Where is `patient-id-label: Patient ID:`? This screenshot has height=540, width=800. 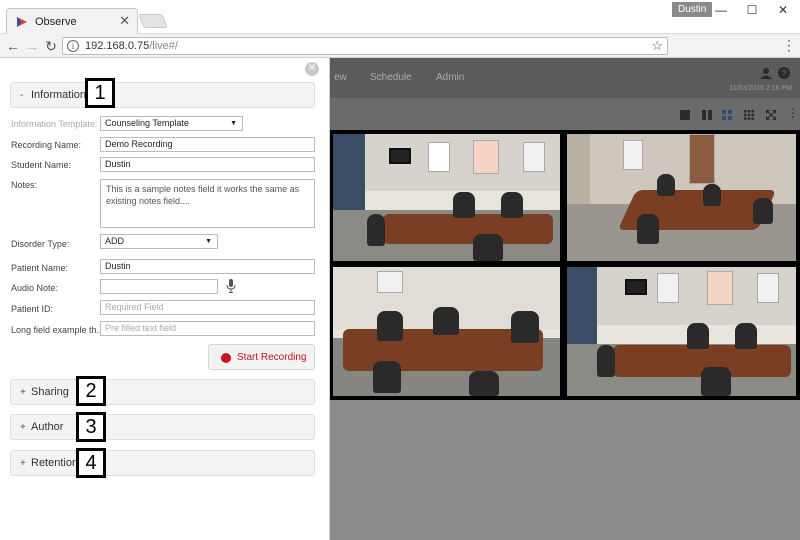 patient-id-label: Patient ID: is located at coordinates (32, 309).